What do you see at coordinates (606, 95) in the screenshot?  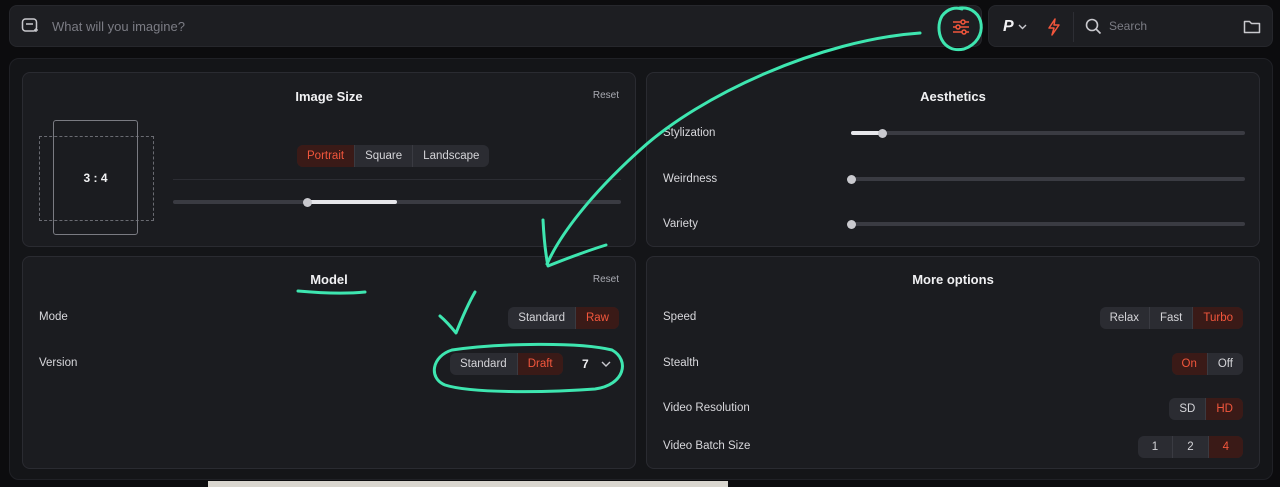 I see `image-size-reset-button: Reset` at bounding box center [606, 95].